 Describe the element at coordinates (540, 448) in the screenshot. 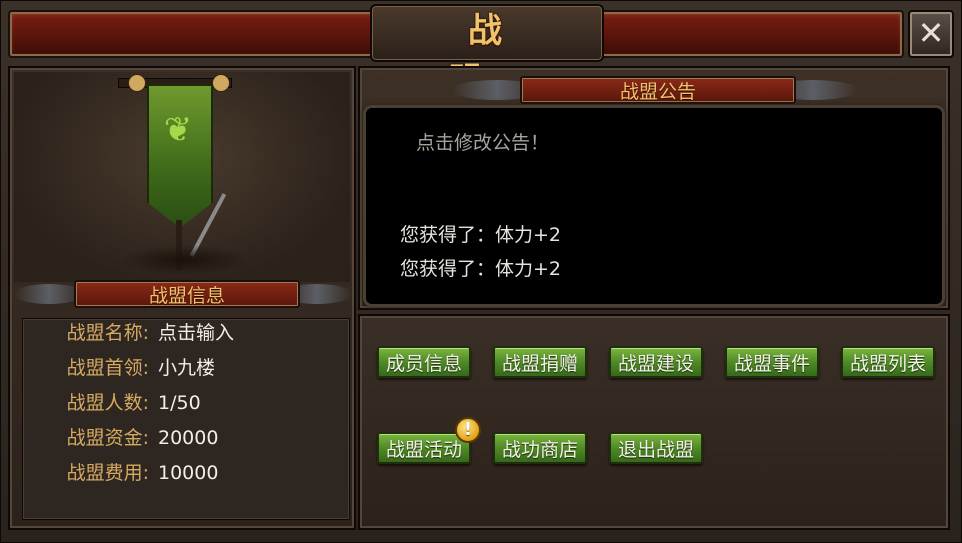

I see `merit-shop-button: 战功商店` at that location.